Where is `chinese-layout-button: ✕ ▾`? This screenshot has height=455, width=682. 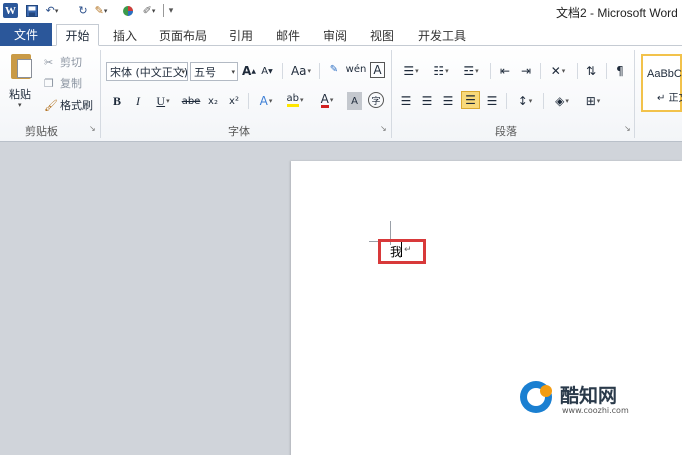 chinese-layout-button: ✕ ▾ is located at coordinates (558, 71).